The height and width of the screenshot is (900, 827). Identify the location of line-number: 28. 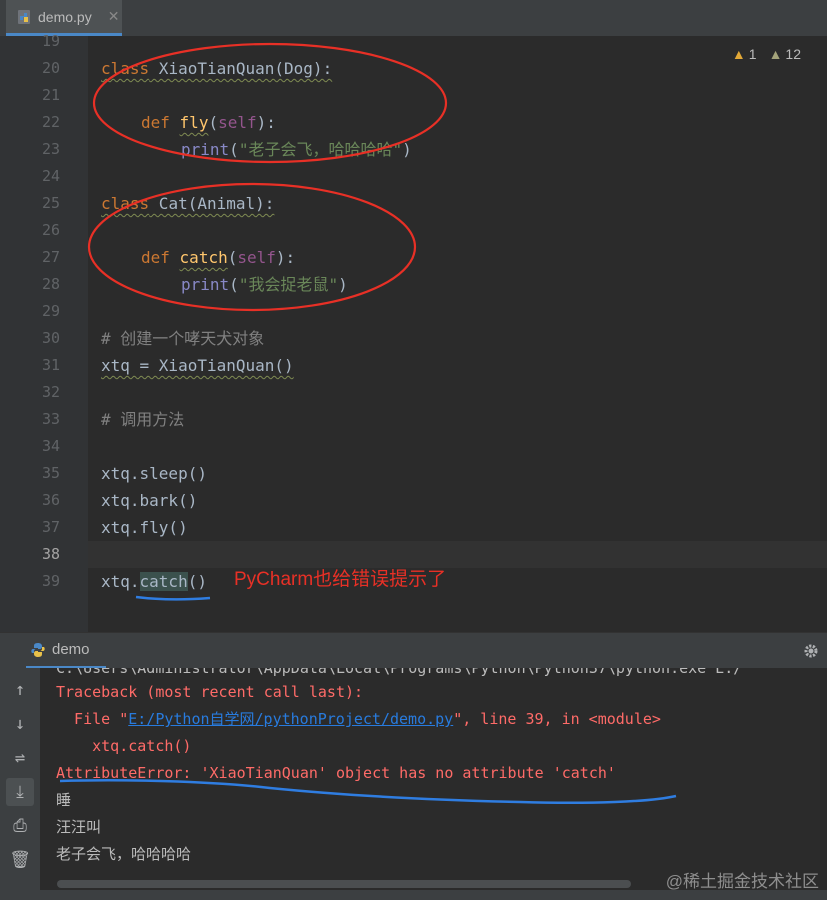
(50, 284).